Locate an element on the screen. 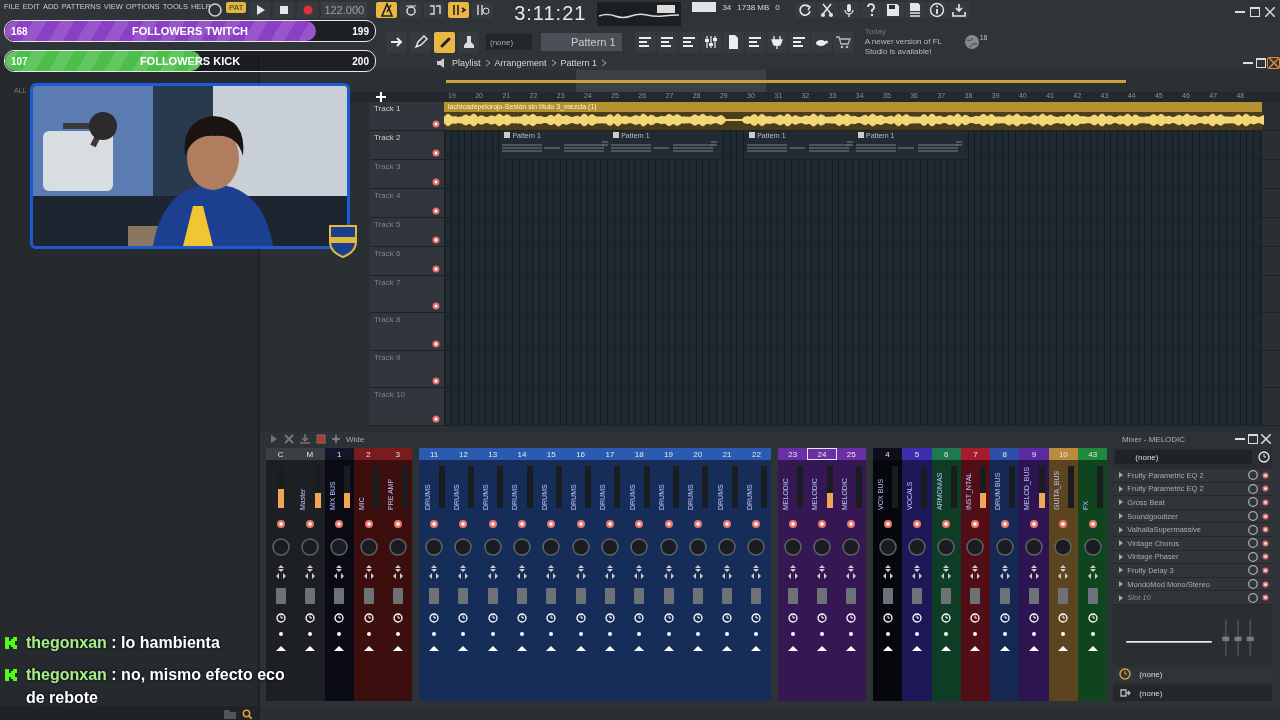  goal-target: 199 is located at coordinates (360, 31).